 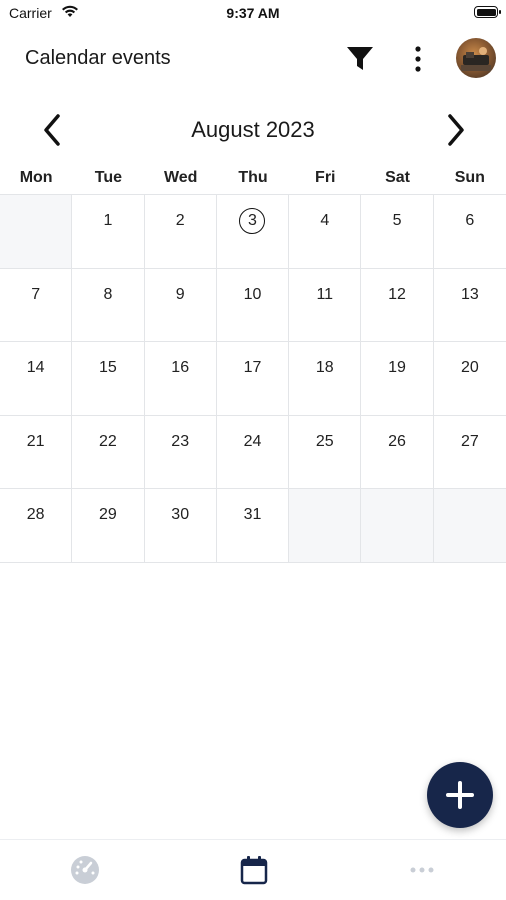 I want to click on day-cell: 17, so click(x=253, y=379).